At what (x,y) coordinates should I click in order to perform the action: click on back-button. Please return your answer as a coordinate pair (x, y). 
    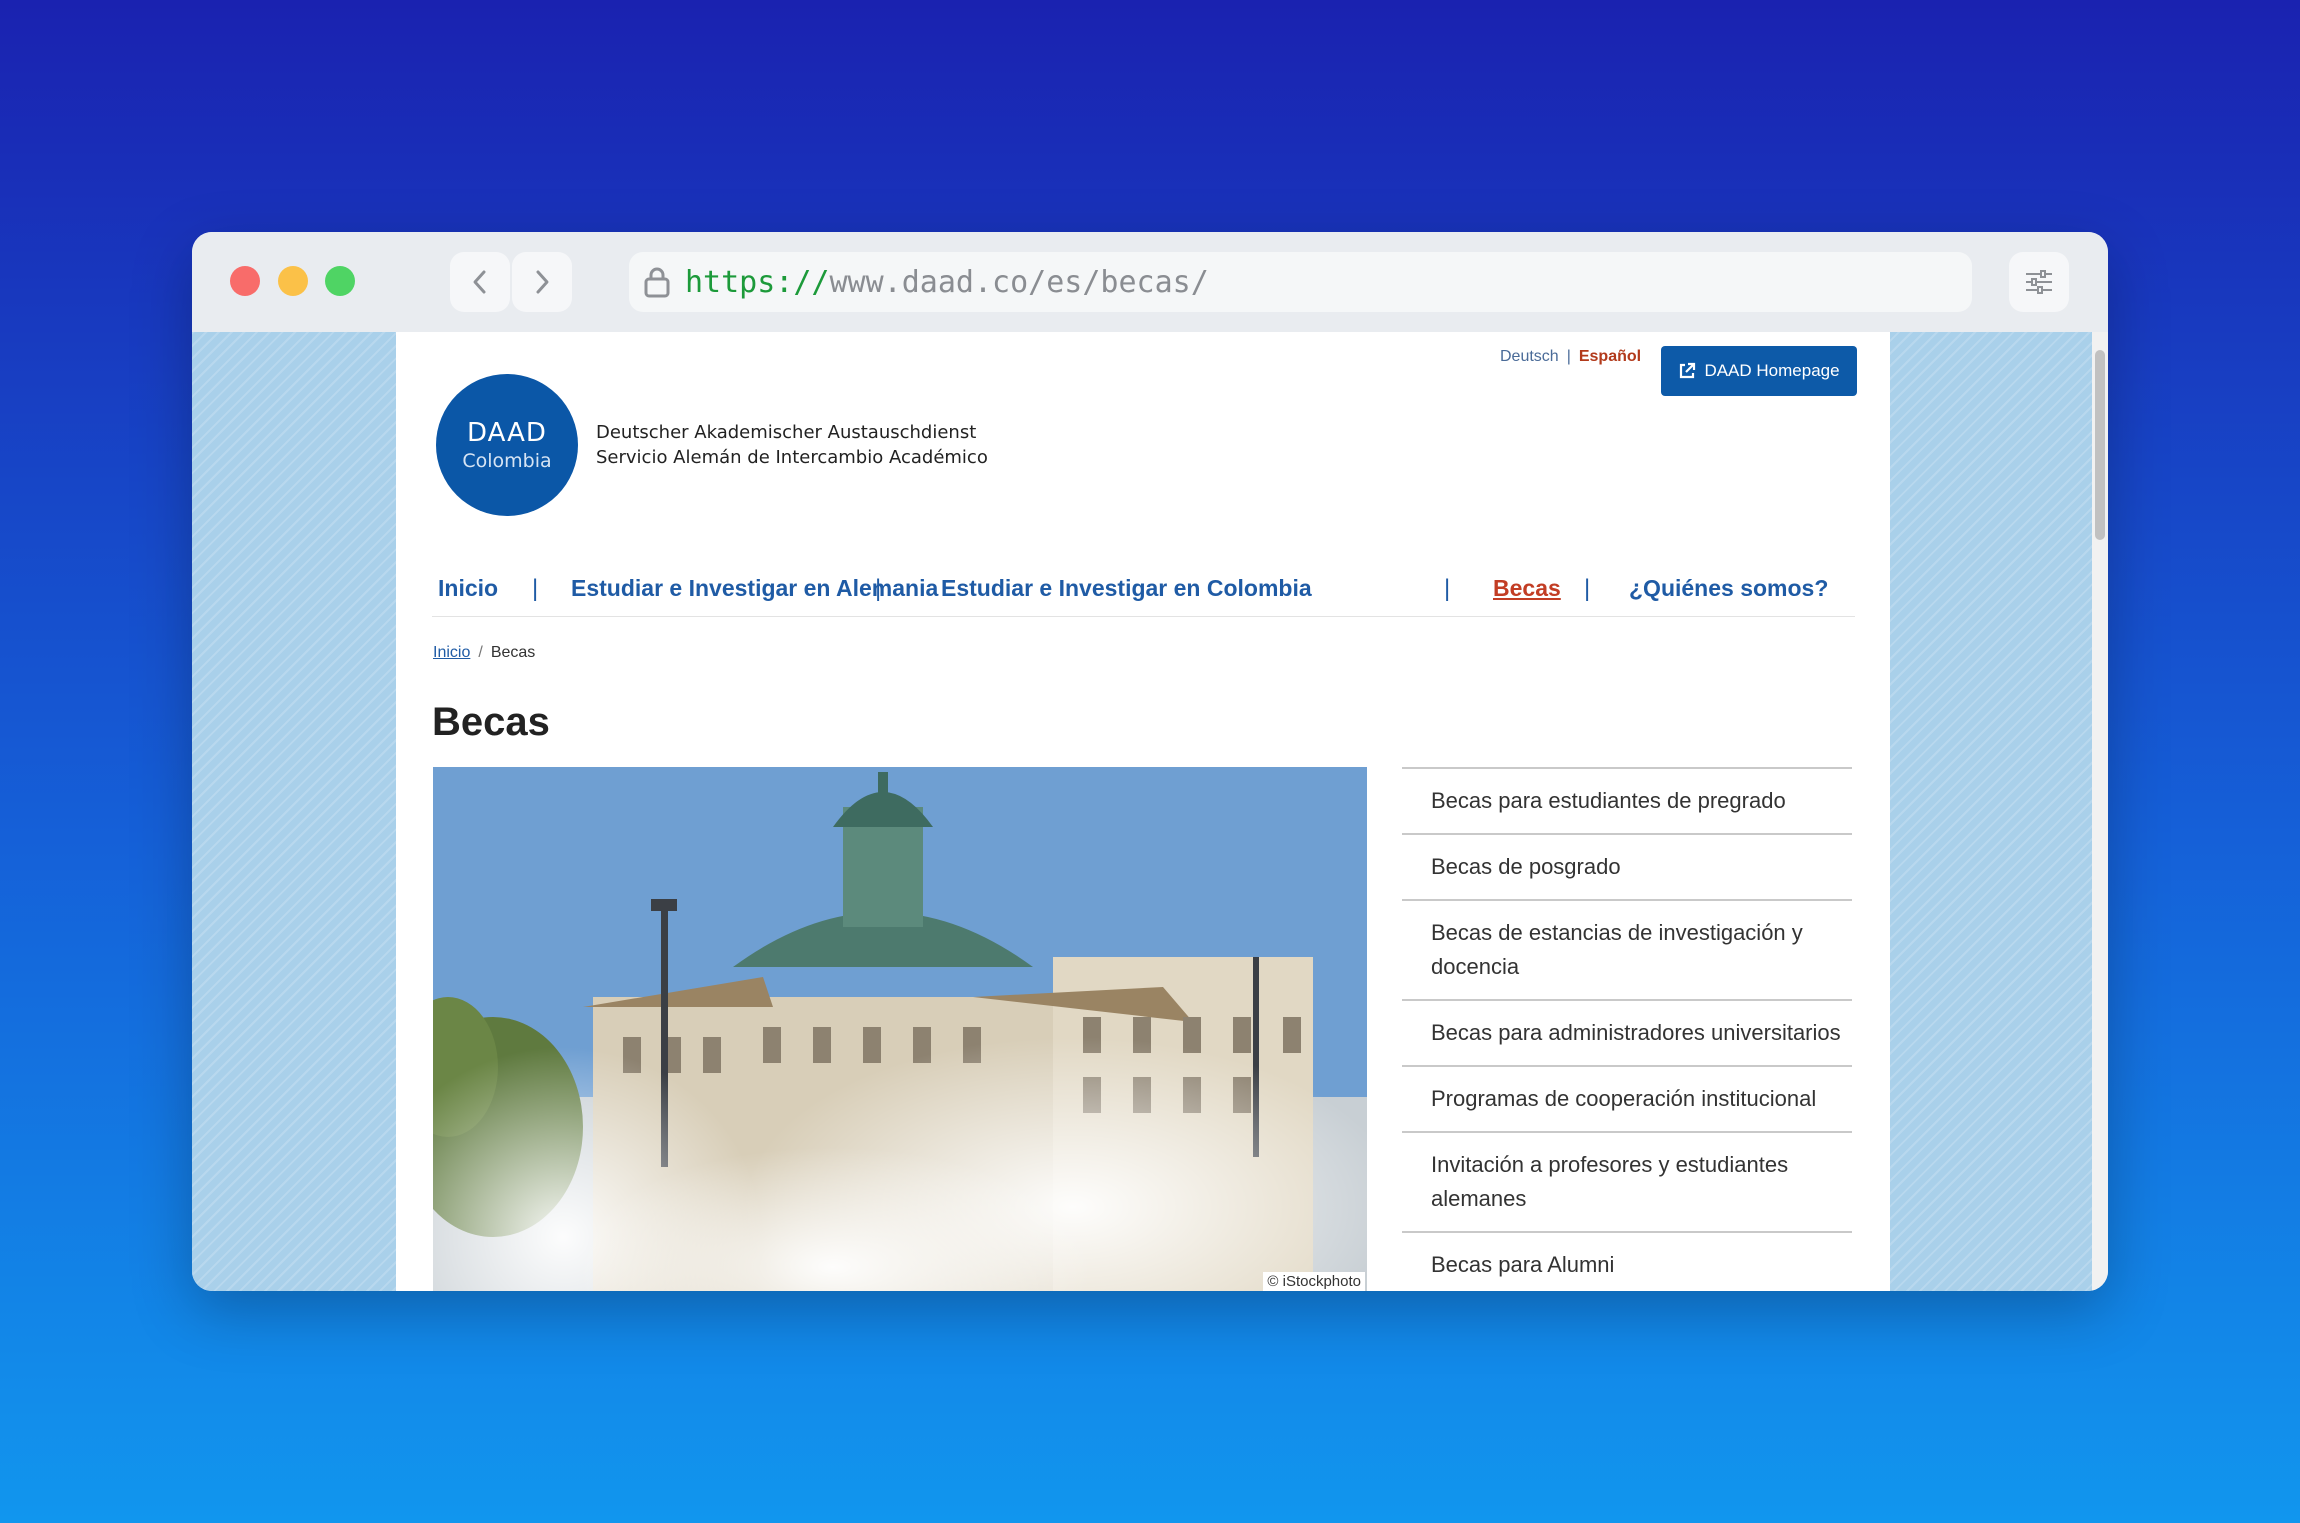
    Looking at the image, I should click on (480, 282).